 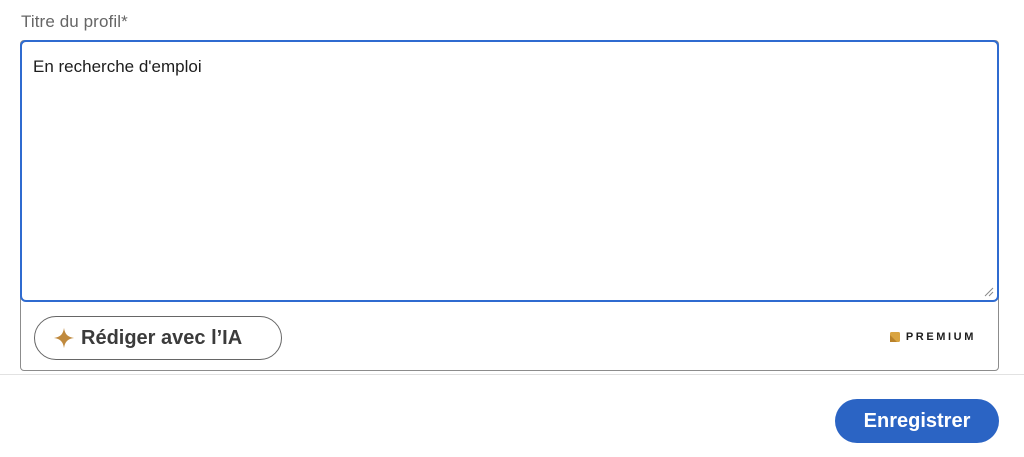 I want to click on premium-label: PREMIUM, so click(x=940, y=337).